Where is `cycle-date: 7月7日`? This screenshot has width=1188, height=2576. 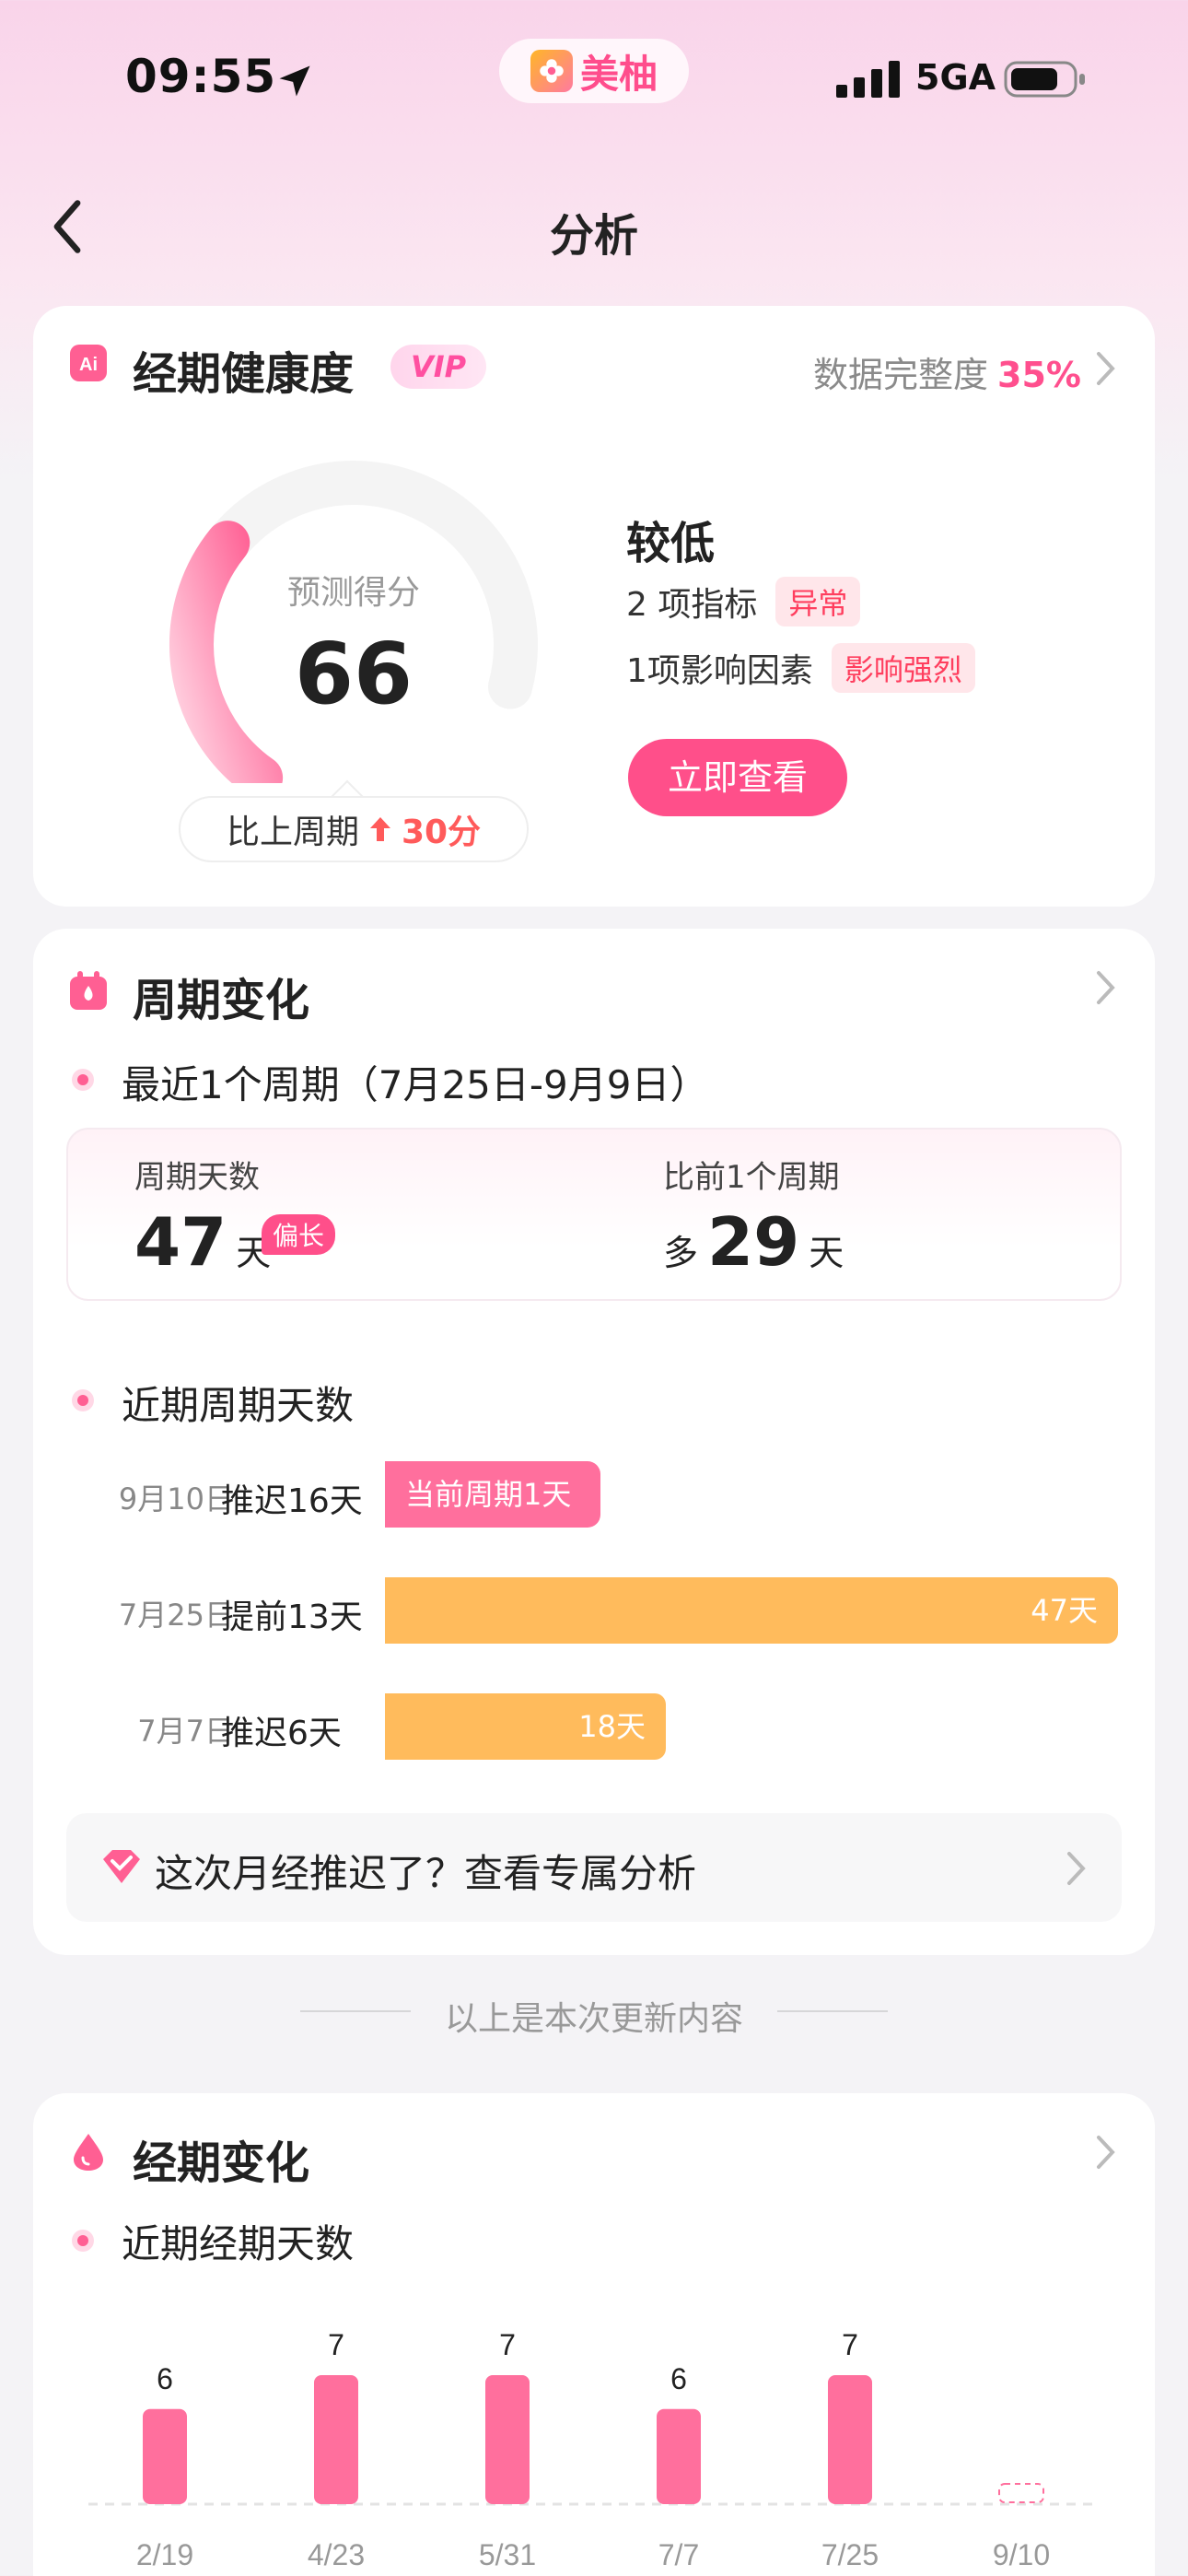
cycle-date: 7月7日 is located at coordinates (185, 1732).